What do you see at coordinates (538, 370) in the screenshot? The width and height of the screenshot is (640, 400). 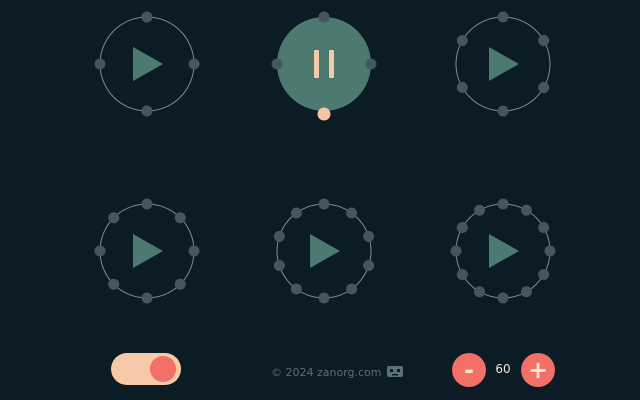 I see `tempo-increase-button: +` at bounding box center [538, 370].